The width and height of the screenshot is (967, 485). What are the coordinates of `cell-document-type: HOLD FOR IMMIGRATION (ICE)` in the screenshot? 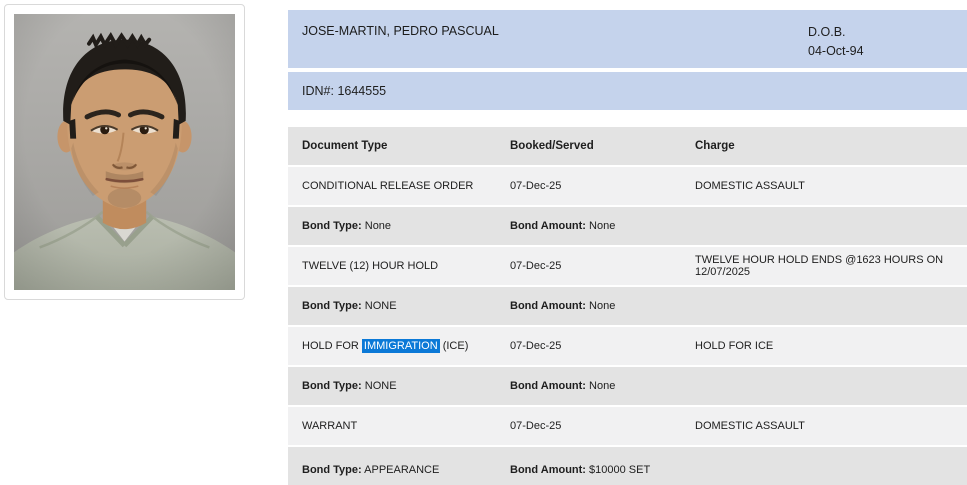 It's located at (406, 346).